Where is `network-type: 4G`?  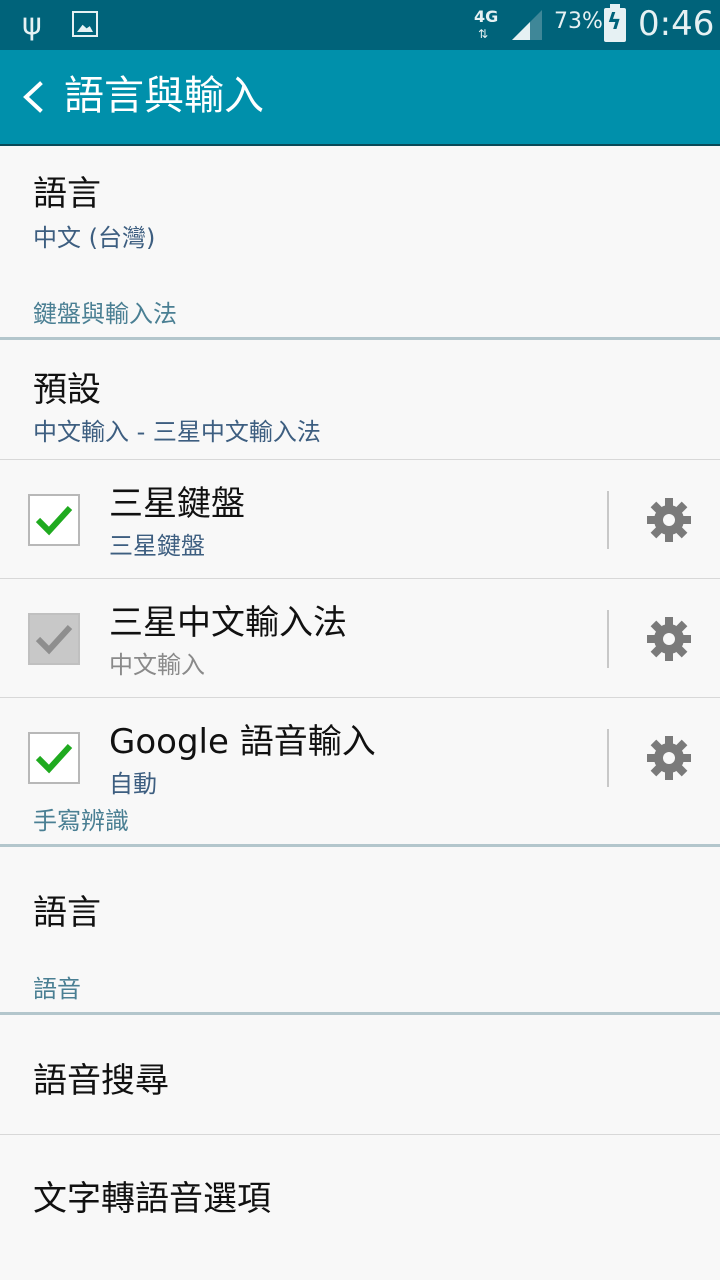
network-type: 4G is located at coordinates (486, 16).